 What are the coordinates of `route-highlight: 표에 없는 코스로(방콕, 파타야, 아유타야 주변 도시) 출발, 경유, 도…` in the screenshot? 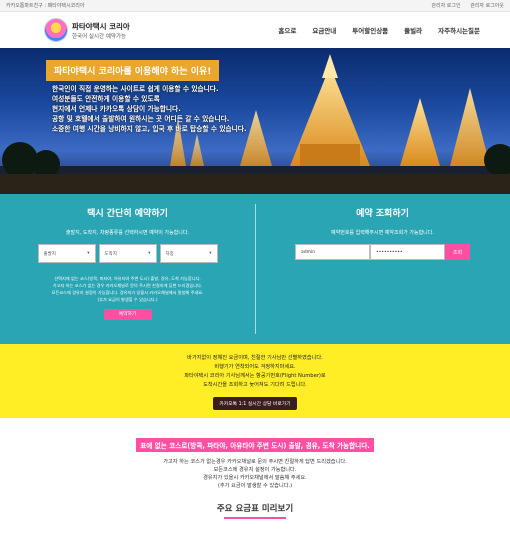 It's located at (255, 445).